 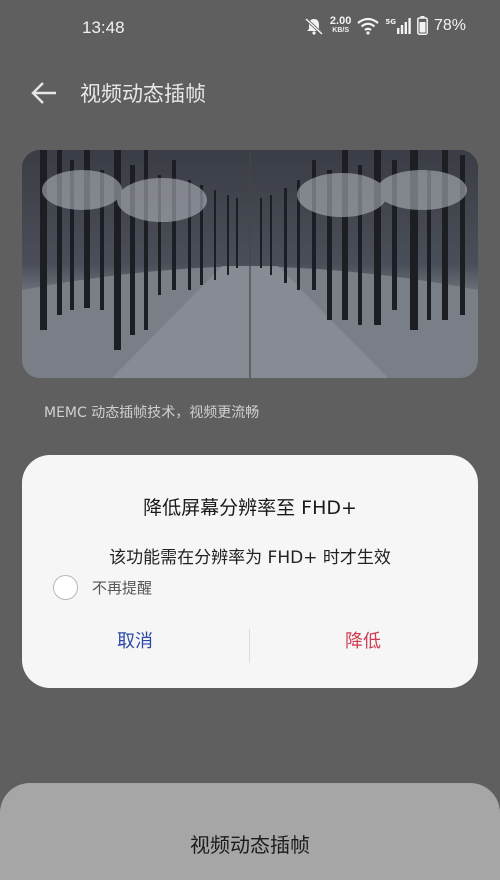 I want to click on network-type: 5G, so click(x=390, y=21).